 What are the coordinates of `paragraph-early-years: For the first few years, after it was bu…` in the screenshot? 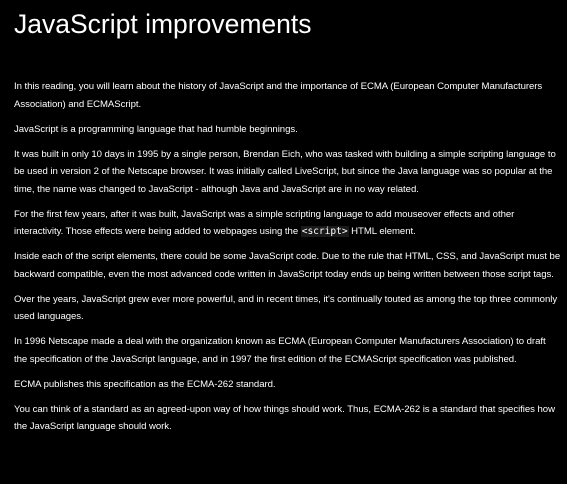 It's located at (287, 223).